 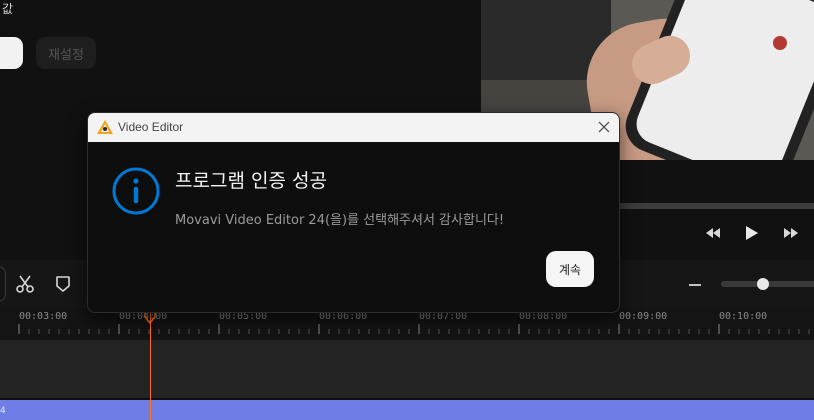 I want to click on dialog-heading: 프로그램 인증 성공, so click(x=251, y=181).